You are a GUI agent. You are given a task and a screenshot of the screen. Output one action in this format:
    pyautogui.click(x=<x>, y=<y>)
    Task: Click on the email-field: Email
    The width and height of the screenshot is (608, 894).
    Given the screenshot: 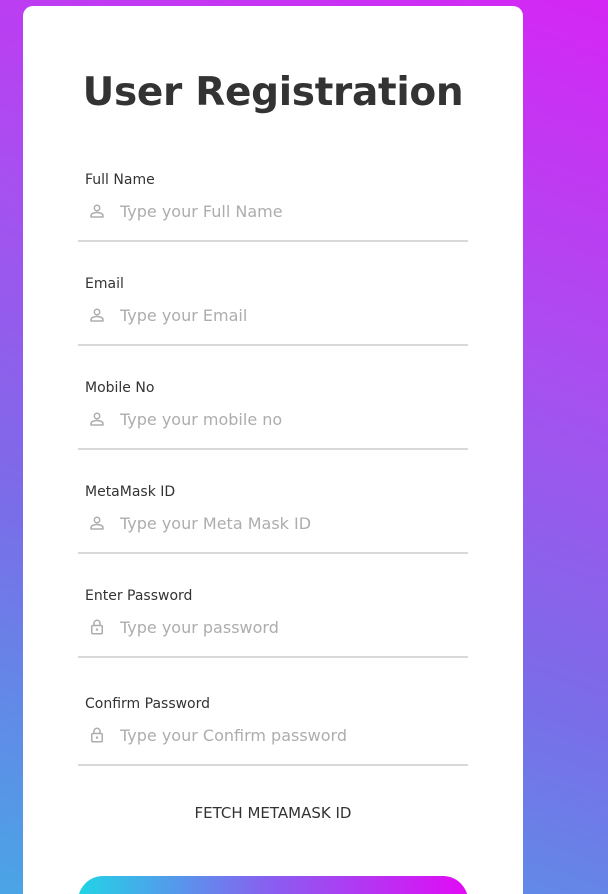 What is the action you would take?
    pyautogui.click(x=273, y=316)
    